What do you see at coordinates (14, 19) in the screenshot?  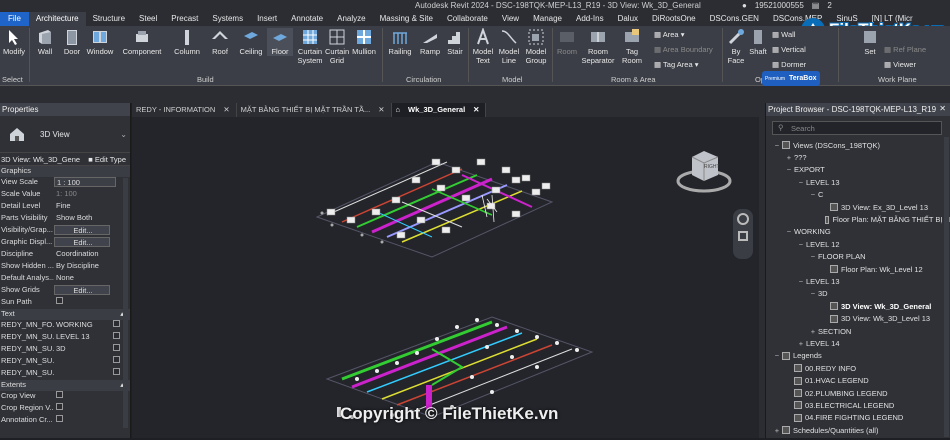 I see `ribbon-tab-file: File` at bounding box center [14, 19].